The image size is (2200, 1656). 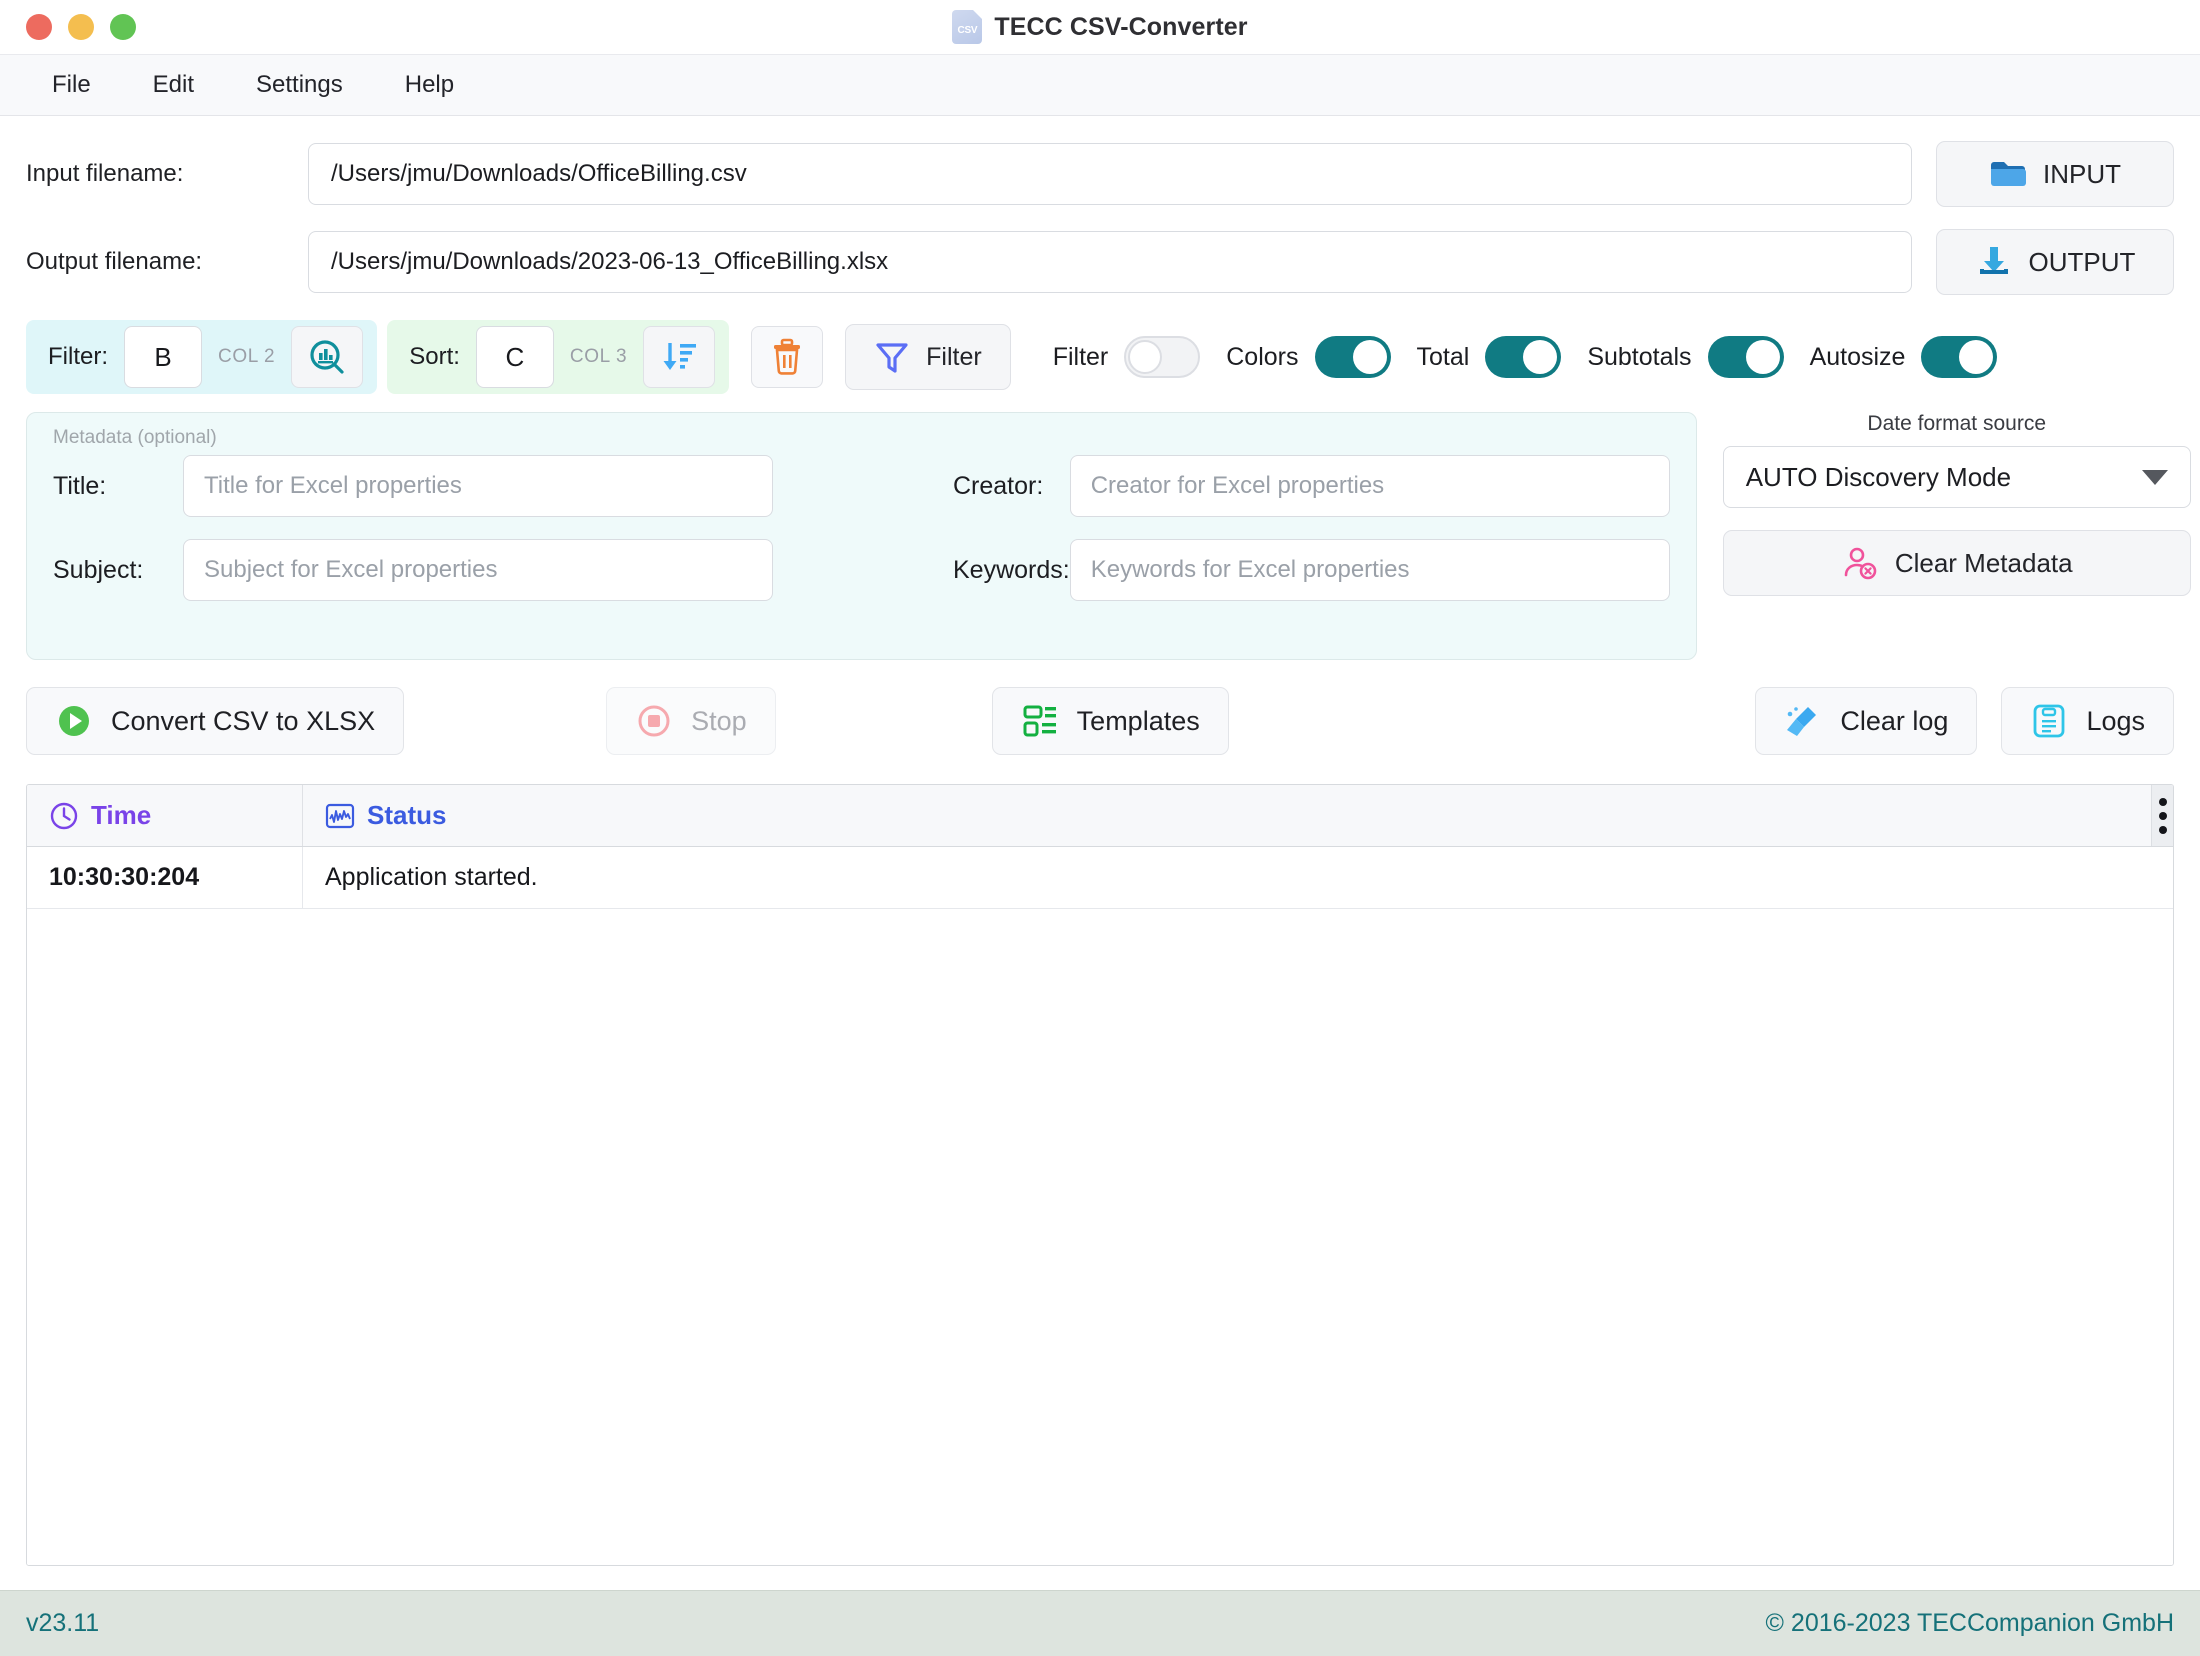 What do you see at coordinates (163, 357) in the screenshot?
I see `filter-column-input: B` at bounding box center [163, 357].